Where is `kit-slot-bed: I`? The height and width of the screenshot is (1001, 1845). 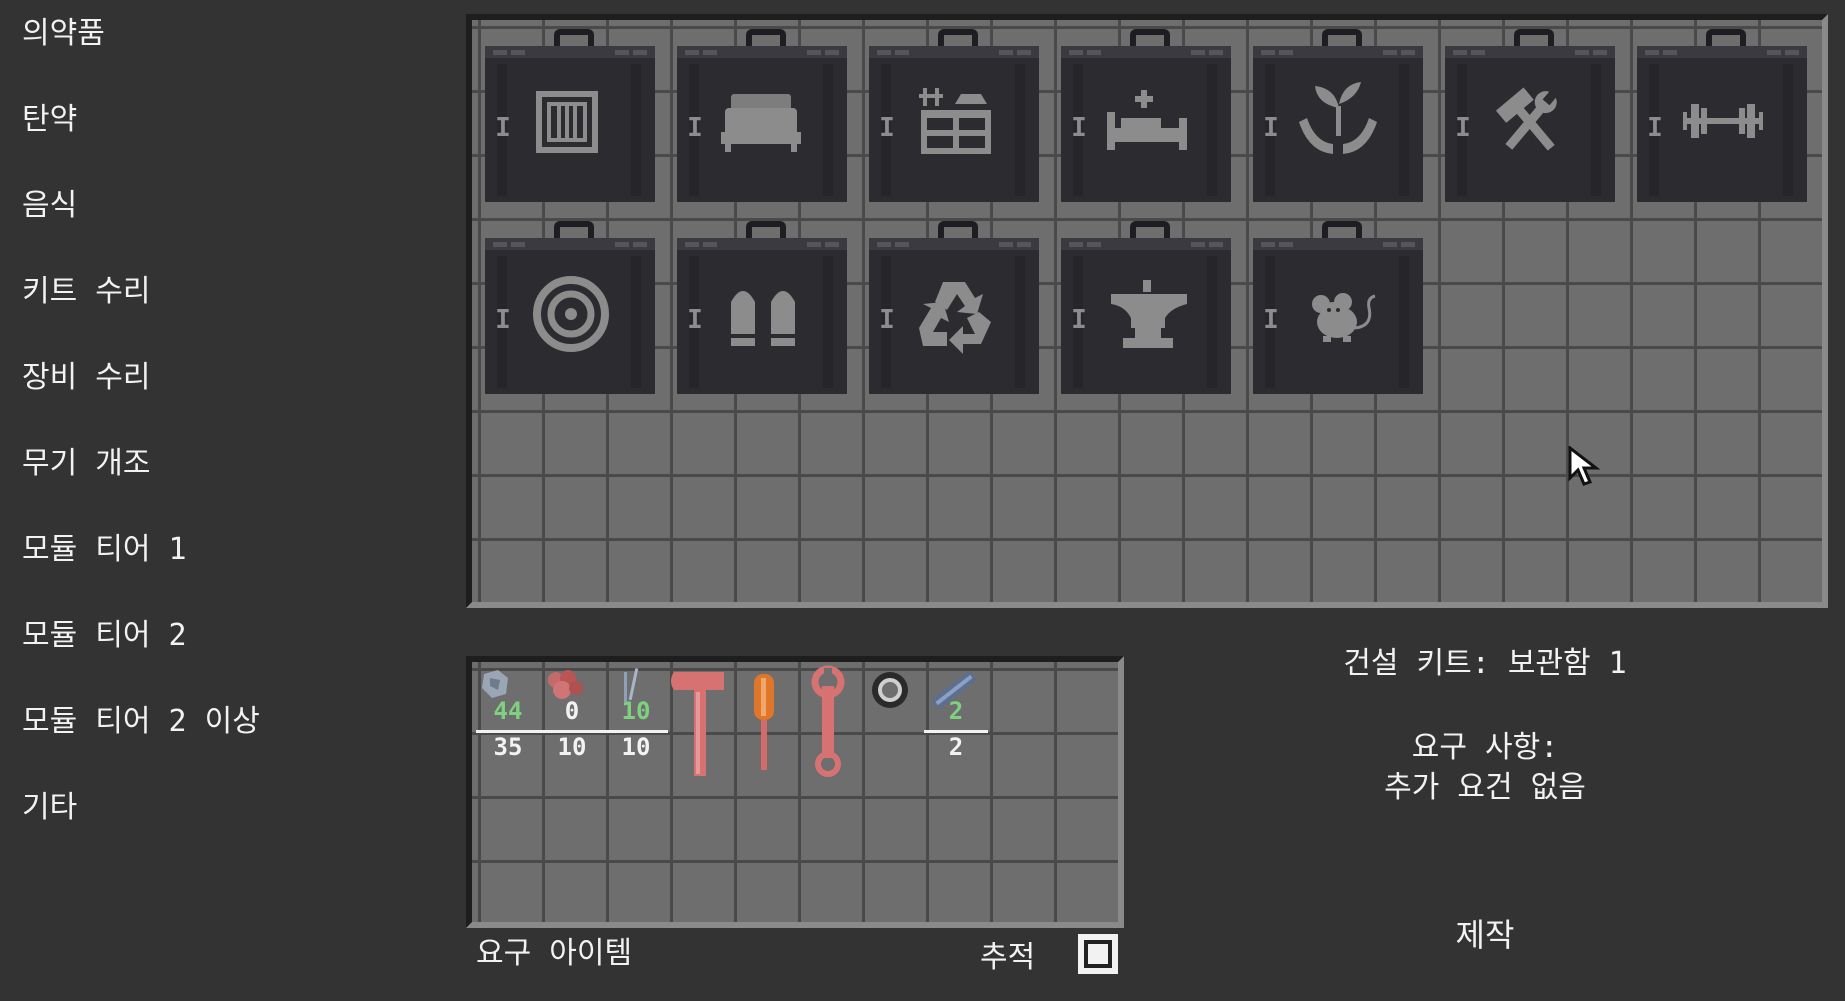 kit-slot-bed: I is located at coordinates (761, 117).